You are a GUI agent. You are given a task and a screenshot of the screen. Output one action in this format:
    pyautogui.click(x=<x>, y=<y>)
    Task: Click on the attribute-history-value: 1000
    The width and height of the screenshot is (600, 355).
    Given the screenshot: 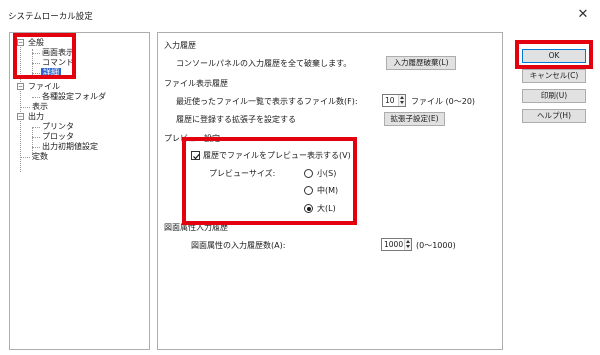 What is the action you would take?
    pyautogui.click(x=393, y=244)
    